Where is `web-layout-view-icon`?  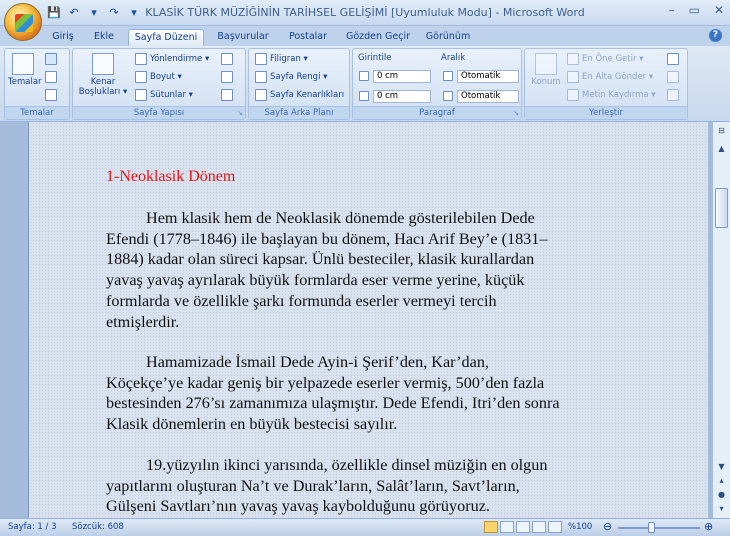
web-layout-view-icon is located at coordinates (523, 527).